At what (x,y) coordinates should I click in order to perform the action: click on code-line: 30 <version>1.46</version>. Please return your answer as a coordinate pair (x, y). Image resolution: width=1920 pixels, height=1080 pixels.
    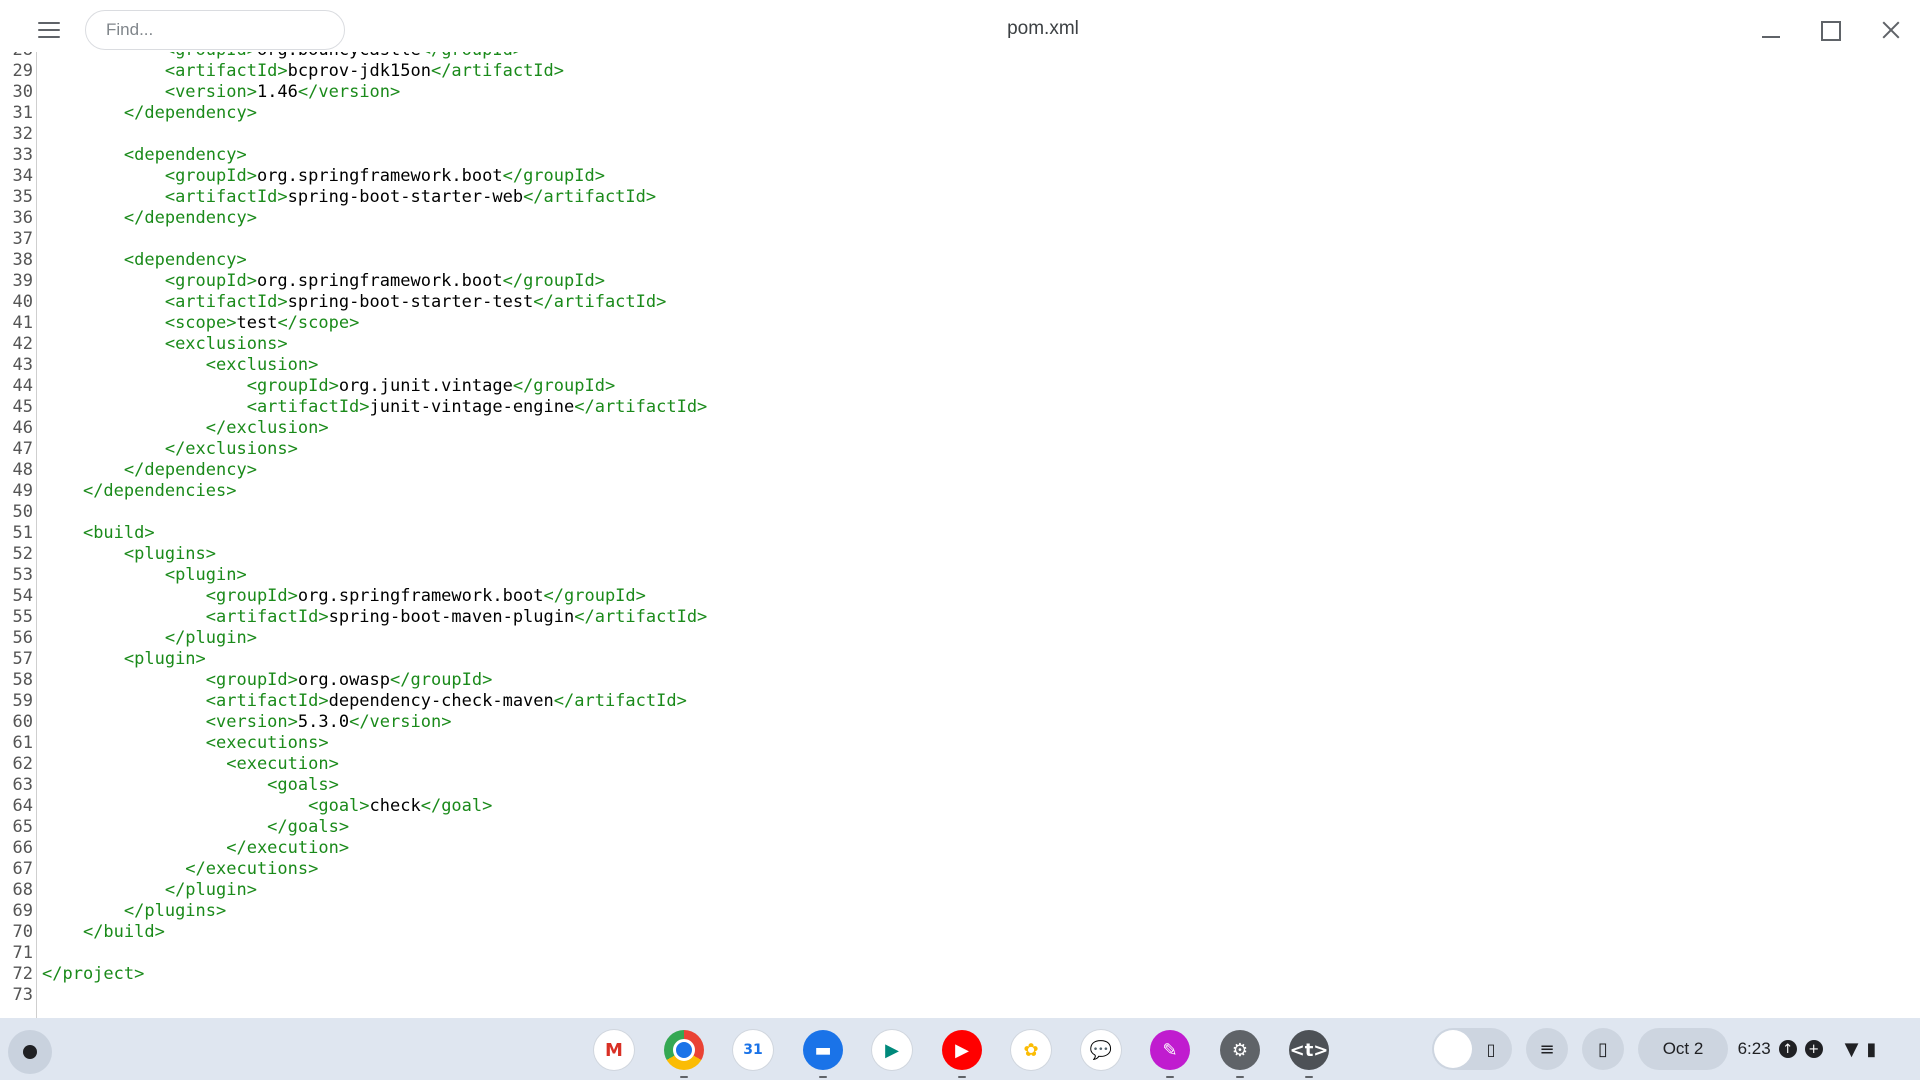
    Looking at the image, I should click on (353, 92).